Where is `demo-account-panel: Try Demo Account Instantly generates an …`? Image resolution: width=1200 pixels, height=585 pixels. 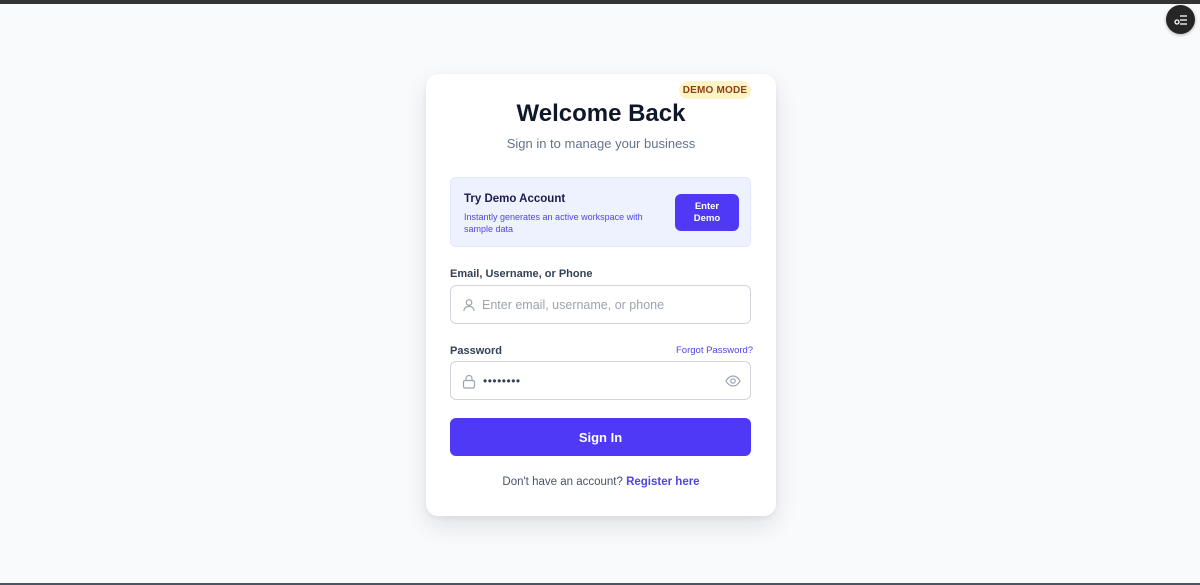 demo-account-panel: Try Demo Account Instantly generates an … is located at coordinates (600, 212).